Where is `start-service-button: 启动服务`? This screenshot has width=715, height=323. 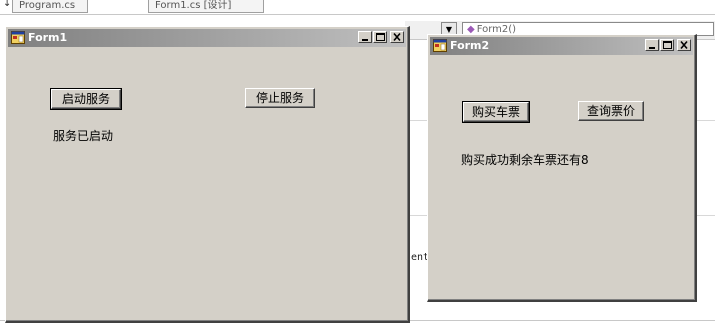 start-service-button: 启动服务 is located at coordinates (86, 99).